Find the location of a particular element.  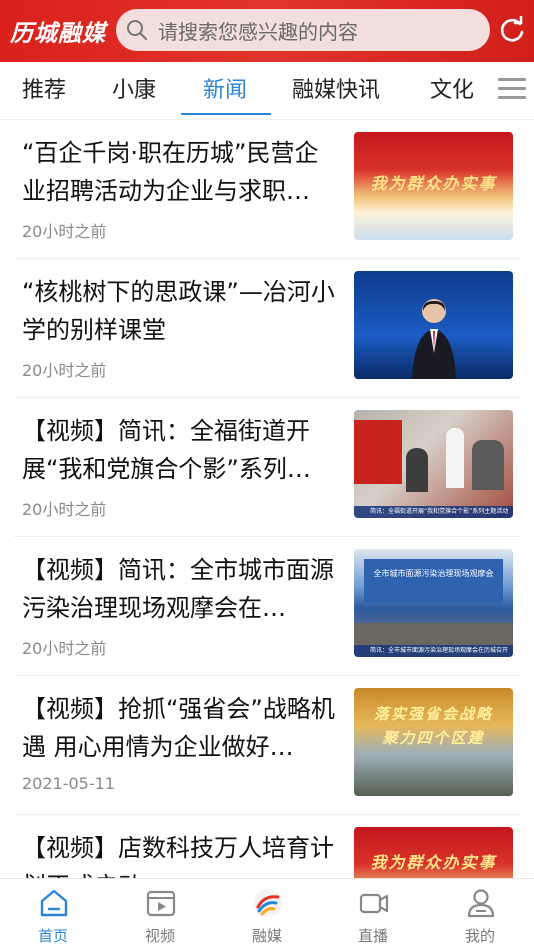

news-item: “核桃树下的思政课”—冶河小学的别样课堂 20小时之前 is located at coordinates (267, 328).